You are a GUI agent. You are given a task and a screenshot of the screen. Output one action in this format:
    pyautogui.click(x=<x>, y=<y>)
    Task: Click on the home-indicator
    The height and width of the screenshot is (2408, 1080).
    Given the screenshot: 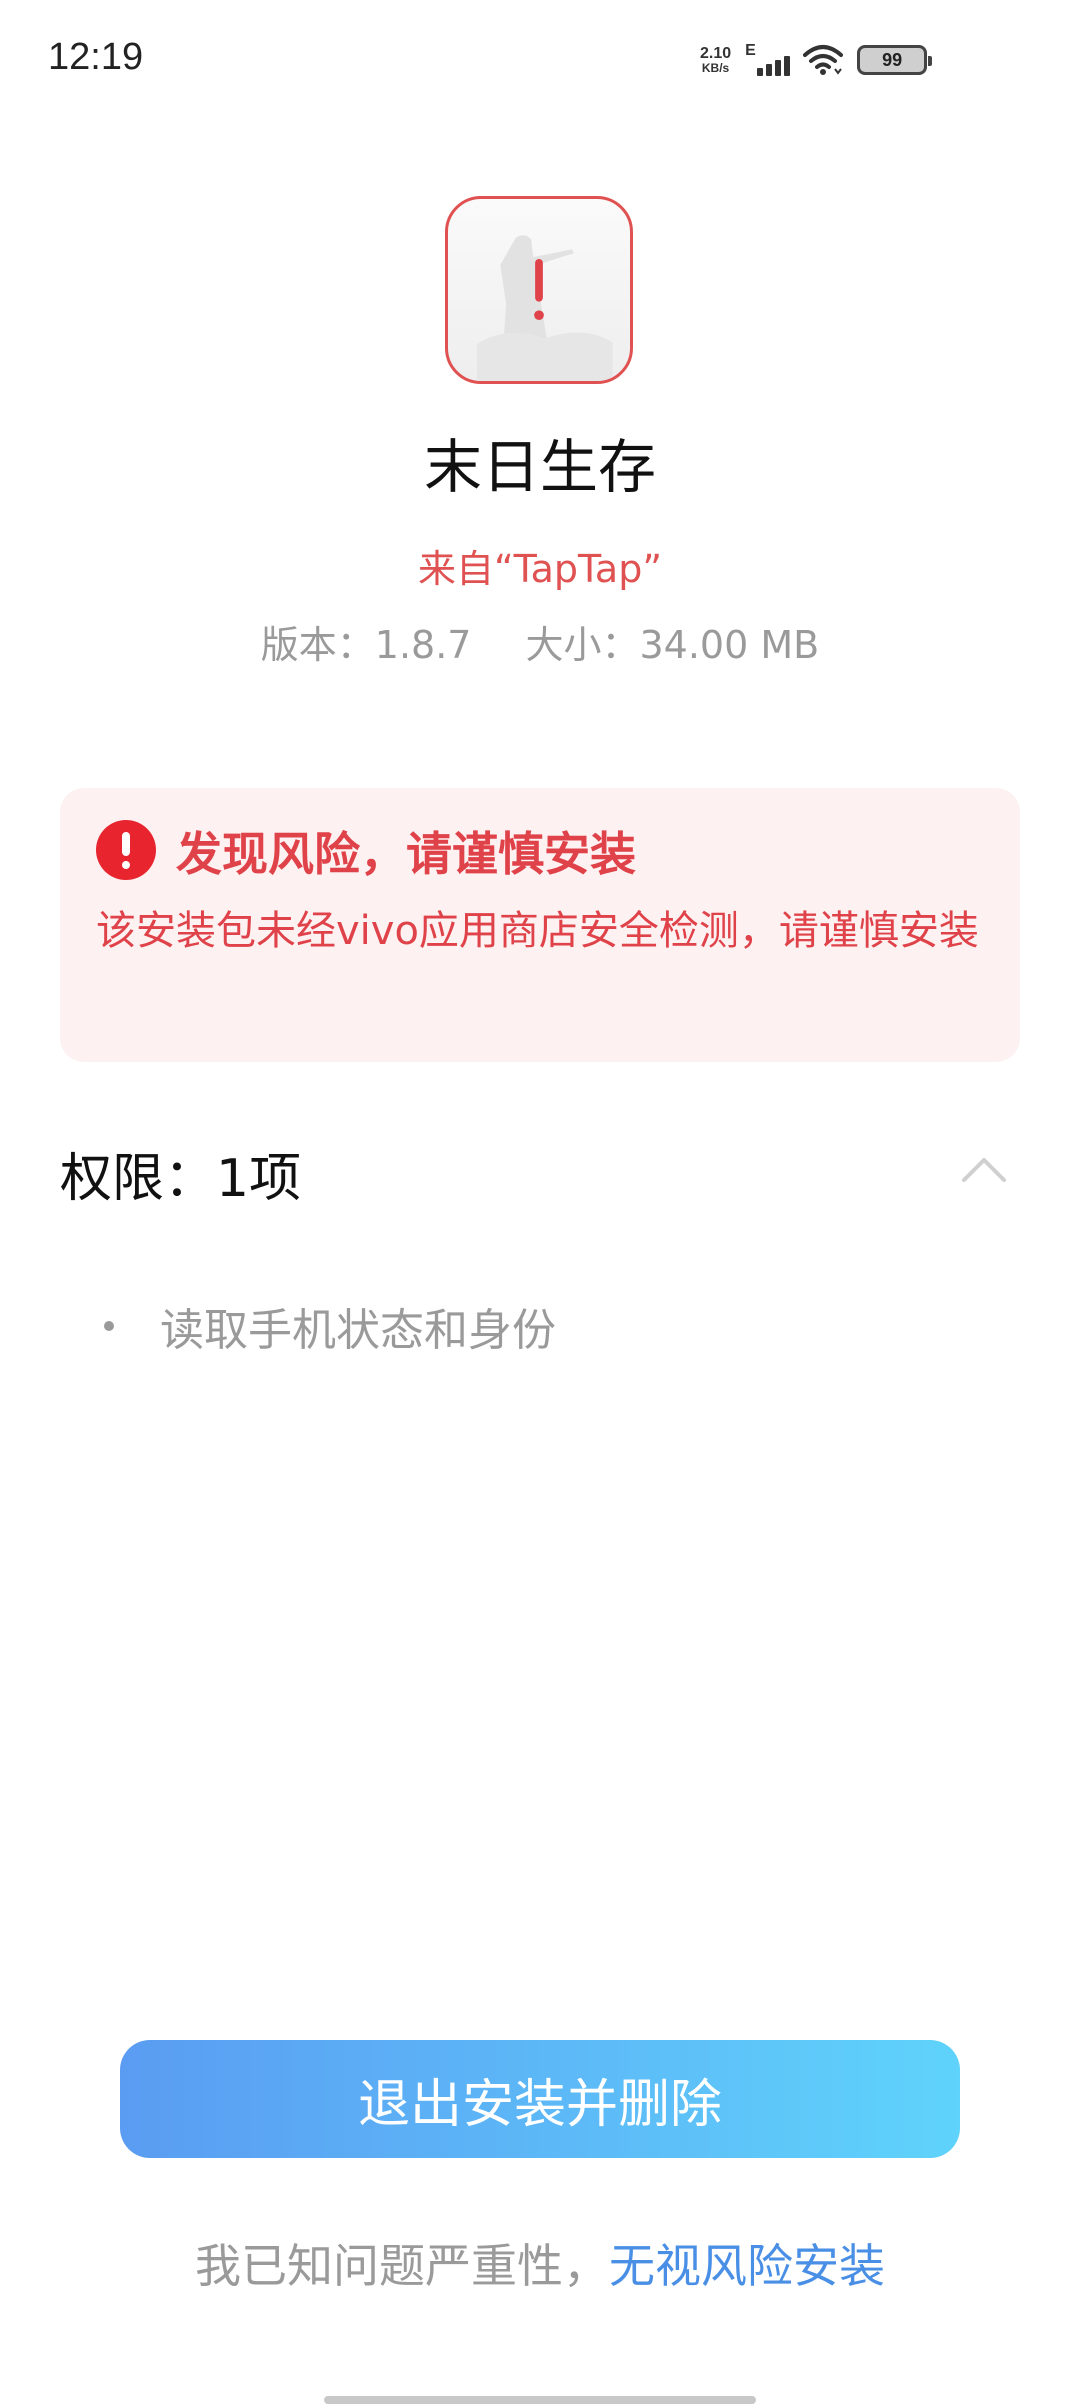 What is the action you would take?
    pyautogui.click(x=540, y=2400)
    